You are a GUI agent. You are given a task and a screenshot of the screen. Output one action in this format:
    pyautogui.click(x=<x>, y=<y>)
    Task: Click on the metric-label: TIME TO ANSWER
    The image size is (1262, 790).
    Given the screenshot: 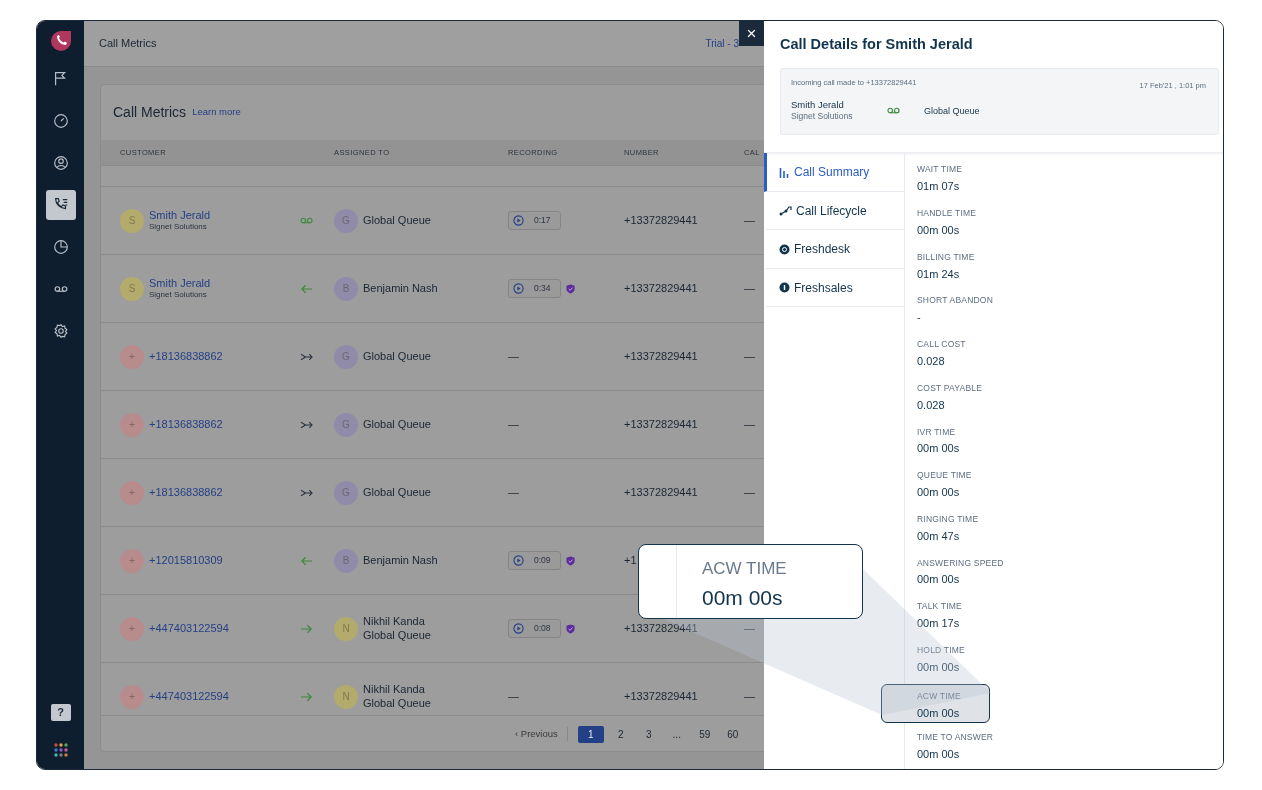 What is the action you would take?
    pyautogui.click(x=956, y=738)
    